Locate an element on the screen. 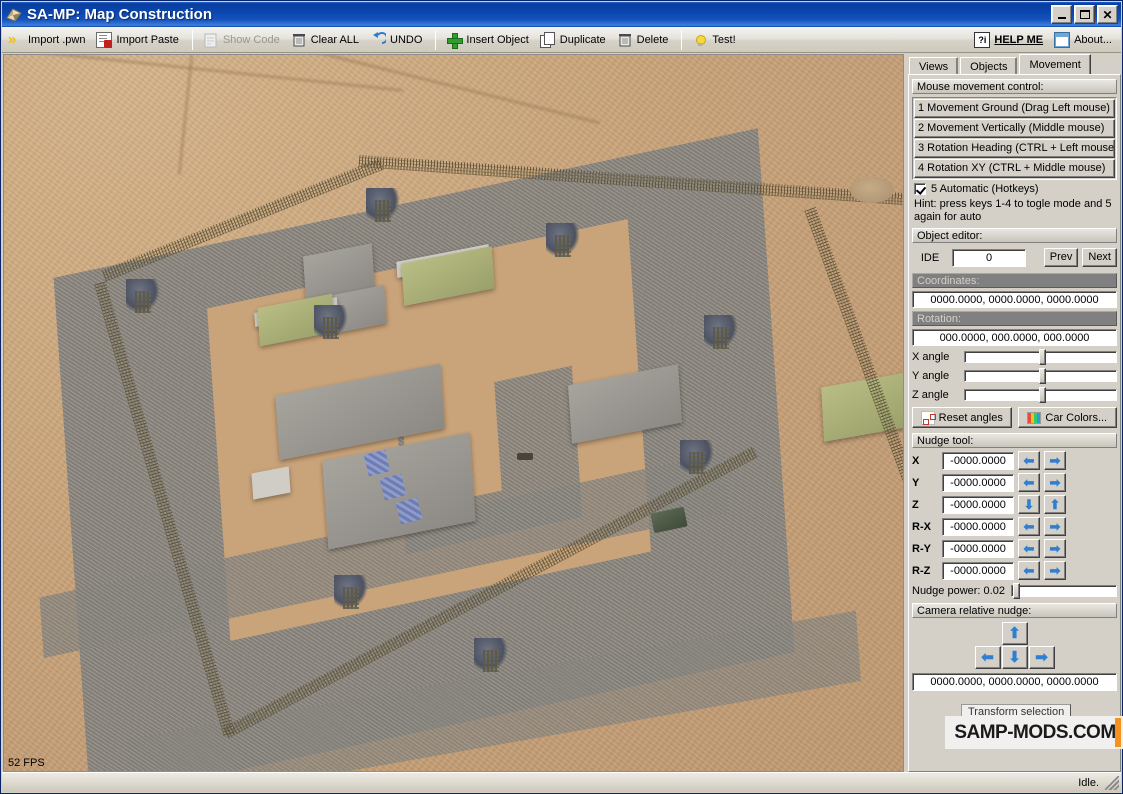  nudge-ry-right-button: ➡ is located at coordinates (1055, 548).